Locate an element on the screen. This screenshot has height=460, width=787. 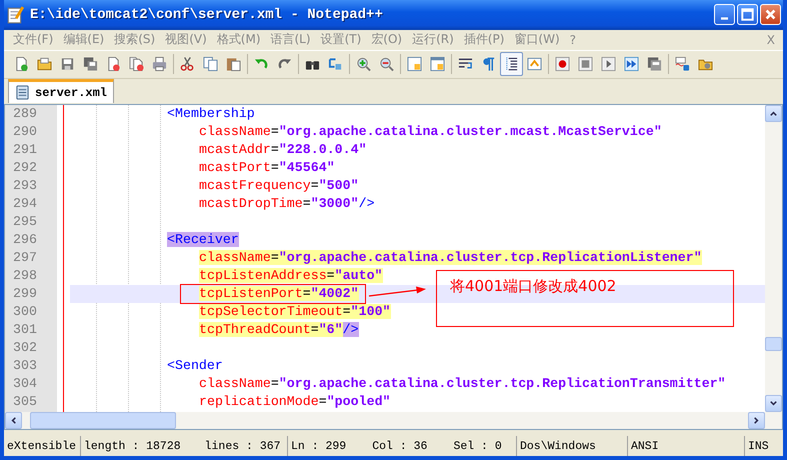
zoom-out-icon is located at coordinates (386, 64).